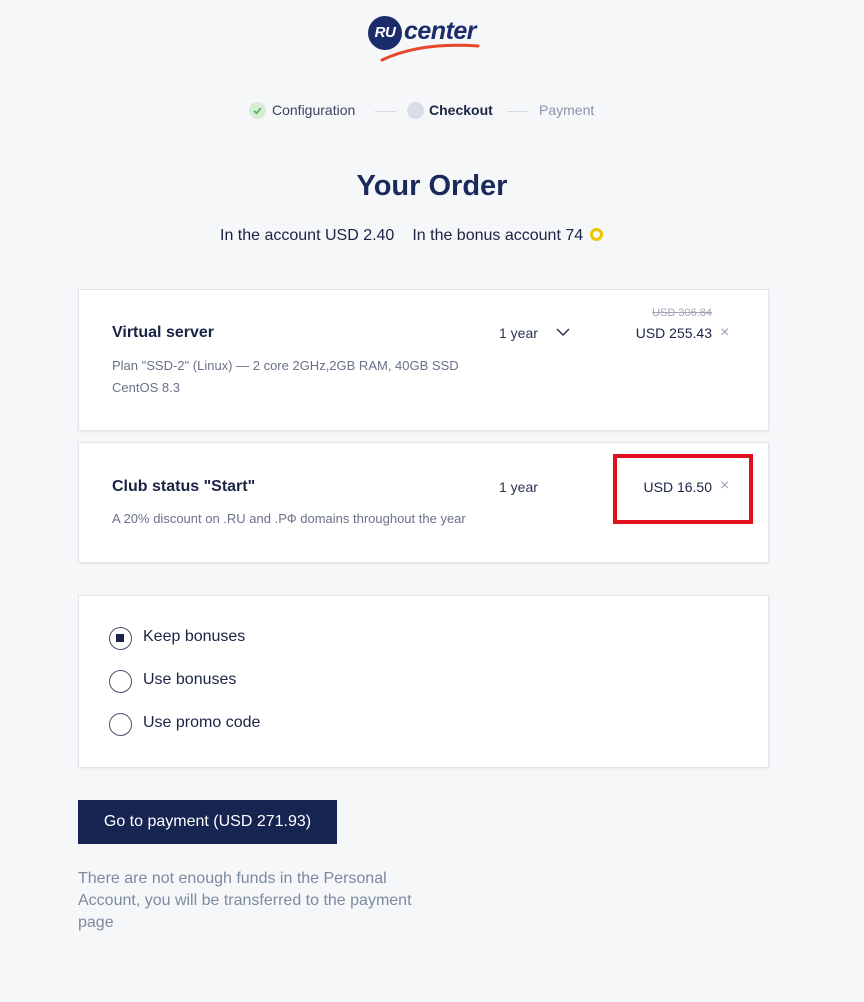 This screenshot has height=1002, width=864. What do you see at coordinates (567, 110) in the screenshot?
I see `step-payment: Payment` at bounding box center [567, 110].